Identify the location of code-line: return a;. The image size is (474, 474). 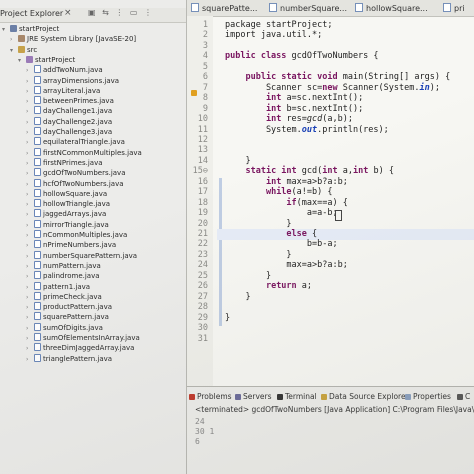
(268, 286).